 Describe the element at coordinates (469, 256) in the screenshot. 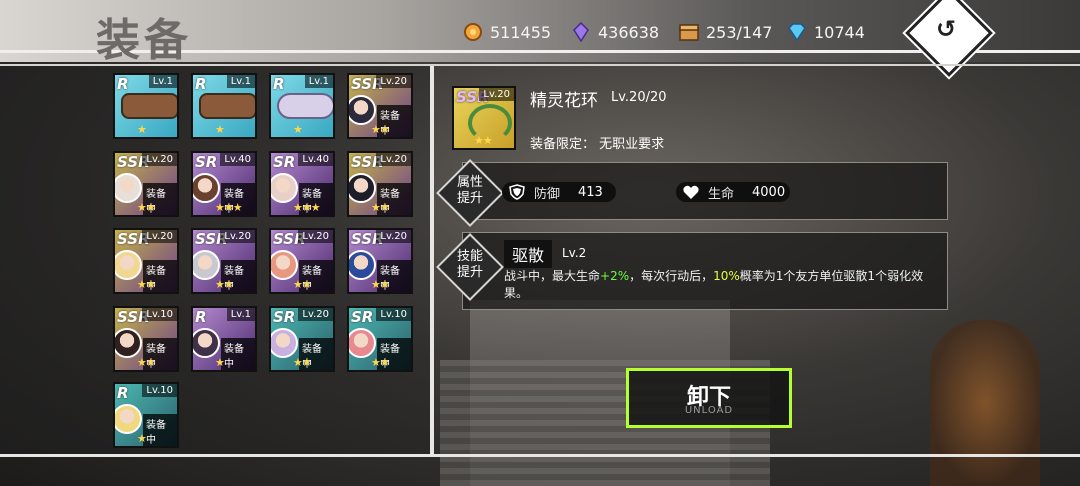

I see `skill-label-line1: 技能` at that location.